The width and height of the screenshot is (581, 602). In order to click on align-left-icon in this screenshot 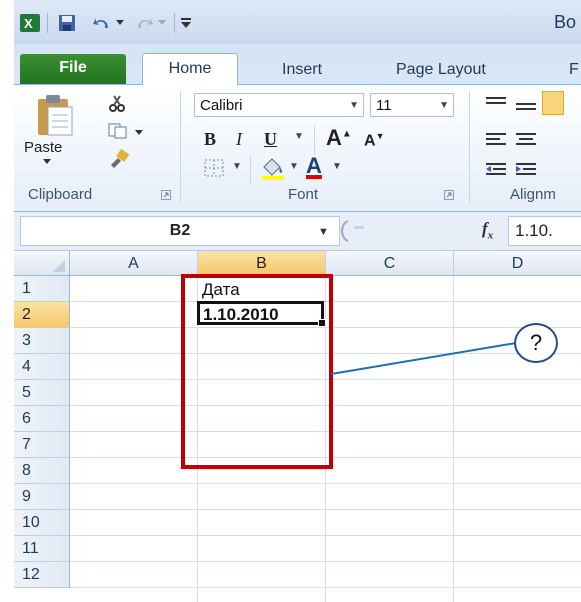, I will do `click(496, 140)`.